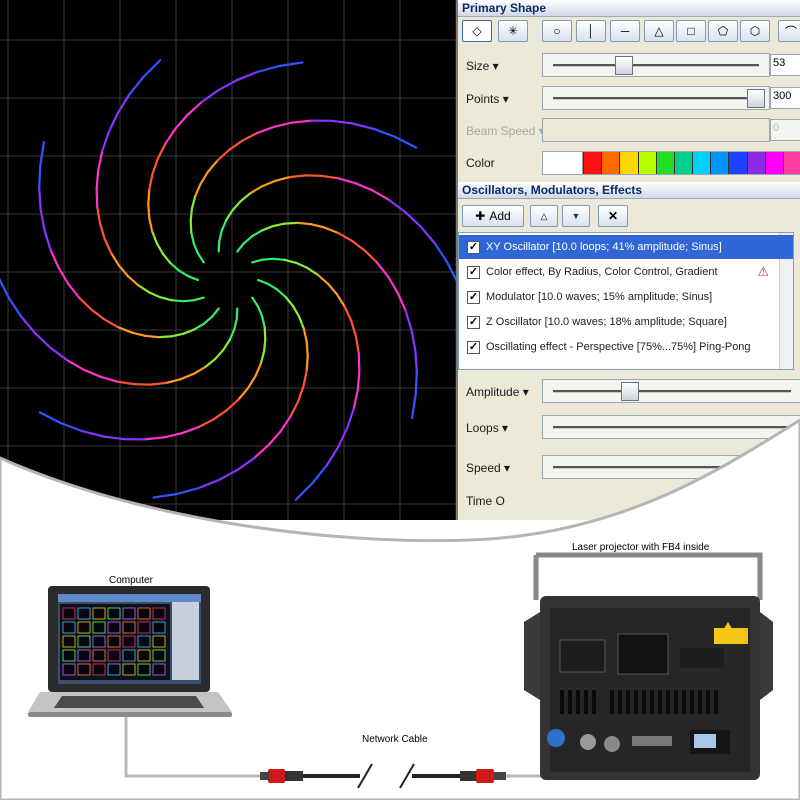 The image size is (800, 800). Describe the element at coordinates (395, 739) in the screenshot. I see `network-cable-caption: Network Cable` at that location.